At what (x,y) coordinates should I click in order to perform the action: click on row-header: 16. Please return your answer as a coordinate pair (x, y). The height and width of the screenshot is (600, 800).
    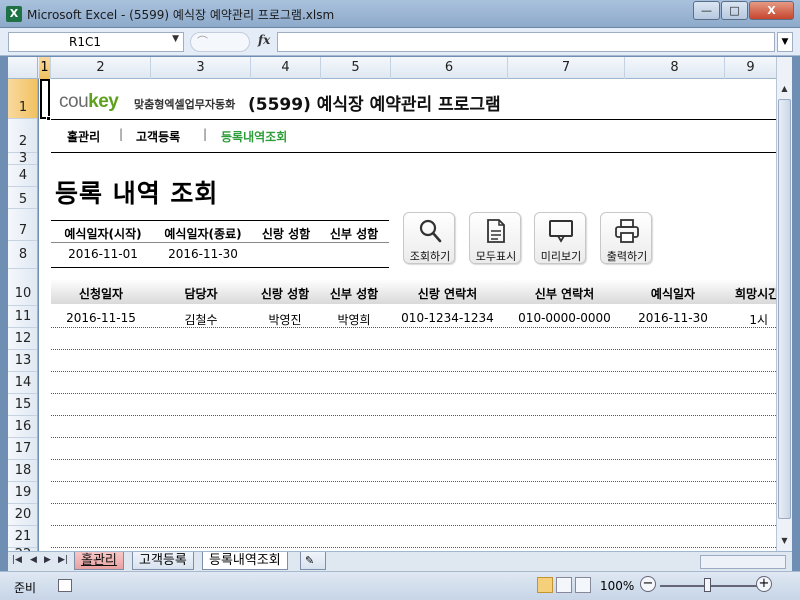
    Looking at the image, I should click on (22, 427).